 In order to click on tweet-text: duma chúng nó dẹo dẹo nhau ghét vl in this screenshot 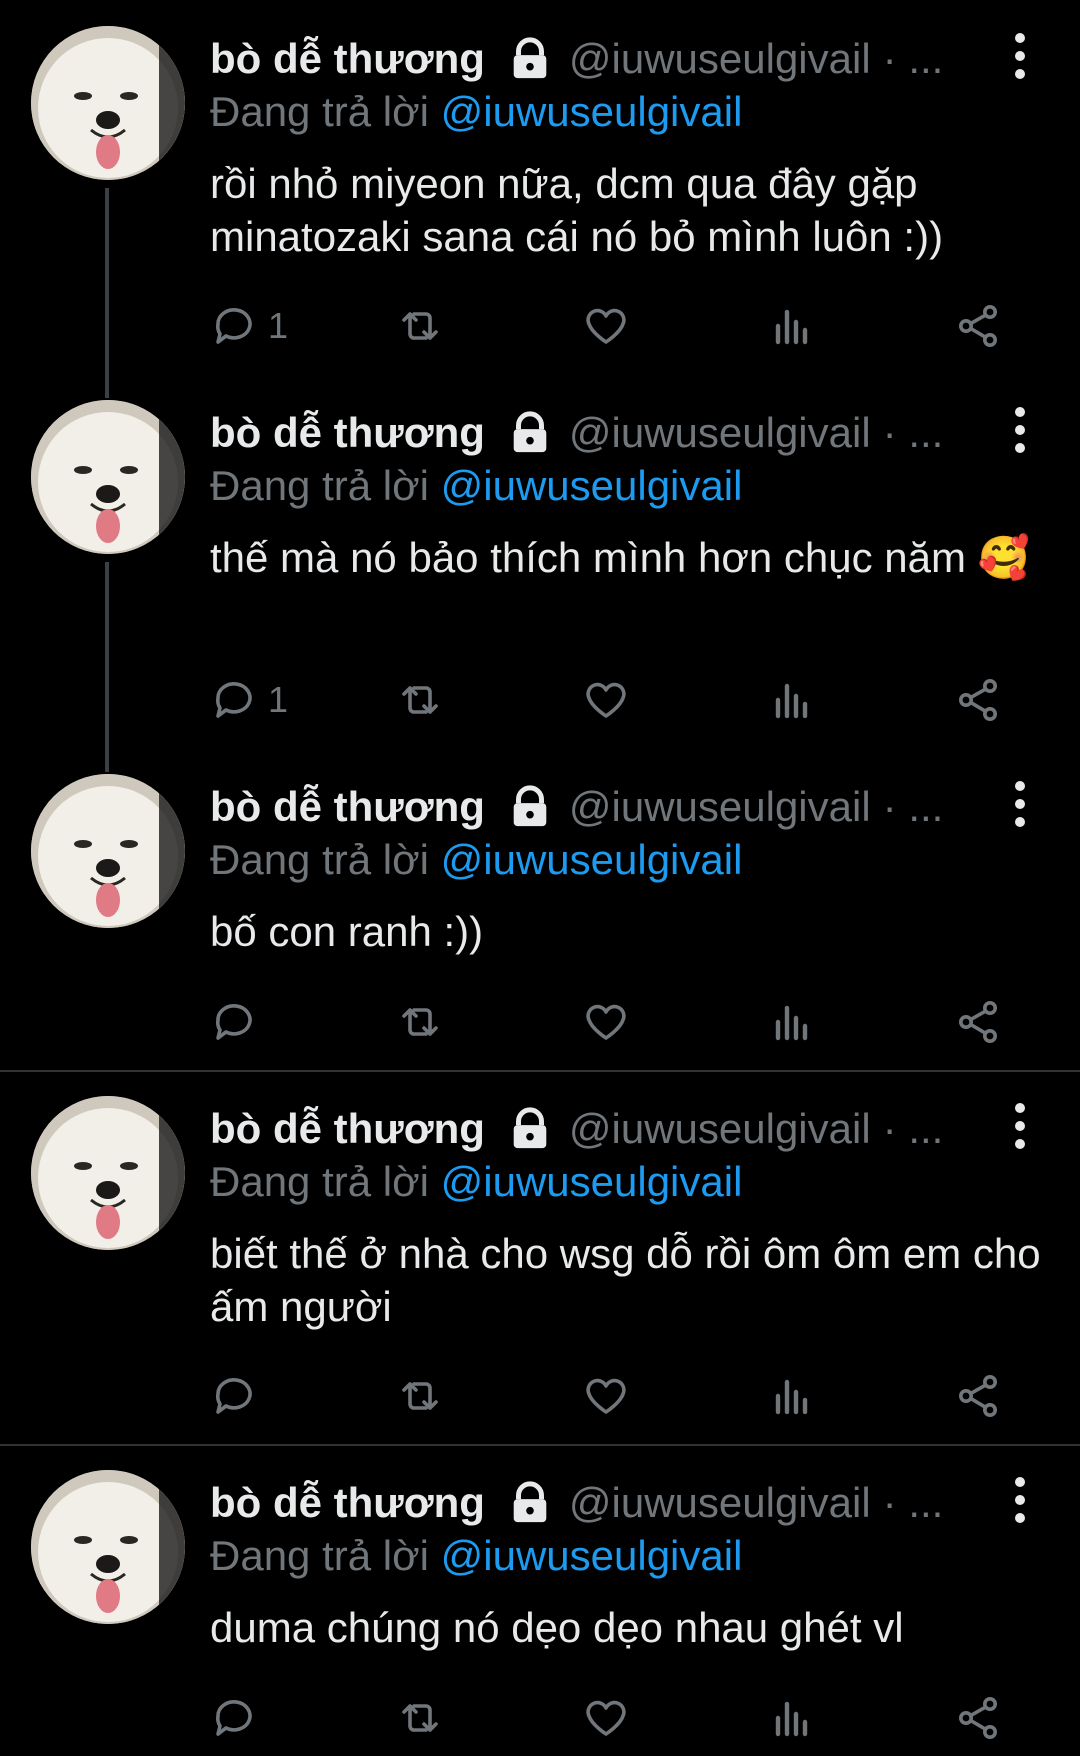, I will do `click(557, 1627)`.